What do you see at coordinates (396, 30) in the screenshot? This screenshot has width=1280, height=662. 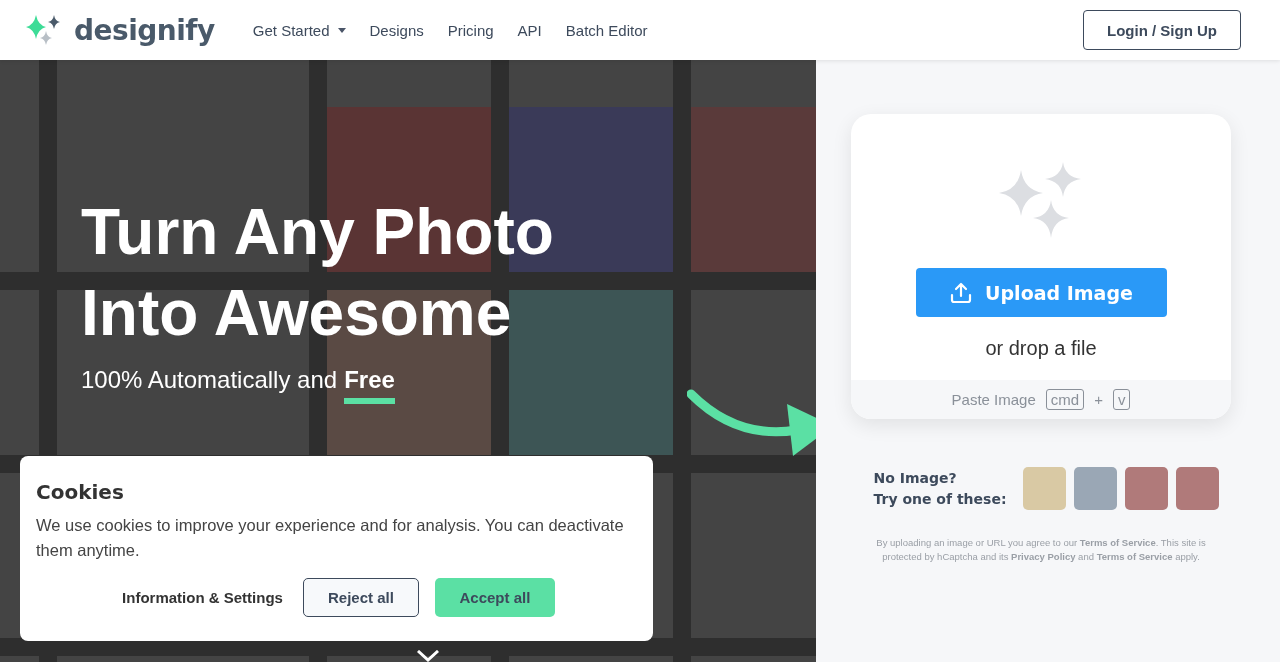 I see `nav-link: Designs` at bounding box center [396, 30].